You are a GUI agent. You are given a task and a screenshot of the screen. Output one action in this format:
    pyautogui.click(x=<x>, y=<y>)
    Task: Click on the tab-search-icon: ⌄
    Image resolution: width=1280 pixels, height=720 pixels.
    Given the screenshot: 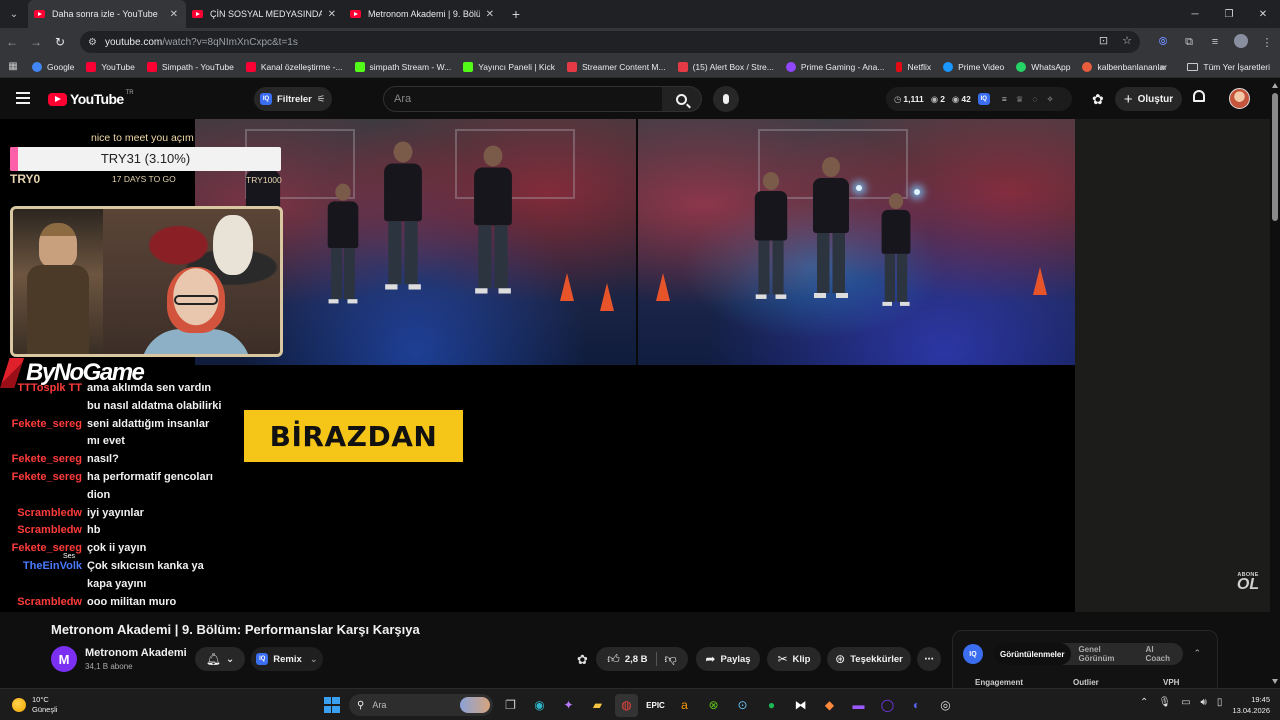 What is the action you would take?
    pyautogui.click(x=14, y=14)
    